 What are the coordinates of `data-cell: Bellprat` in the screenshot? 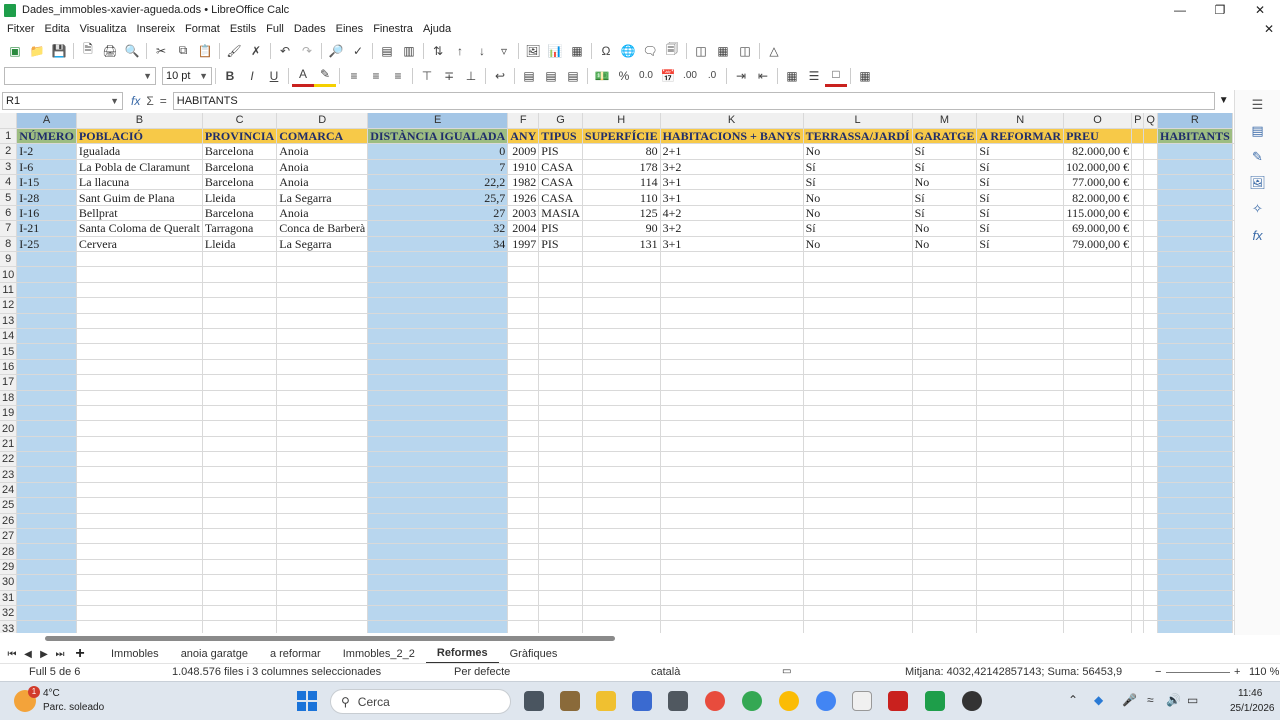 It's located at (139, 213).